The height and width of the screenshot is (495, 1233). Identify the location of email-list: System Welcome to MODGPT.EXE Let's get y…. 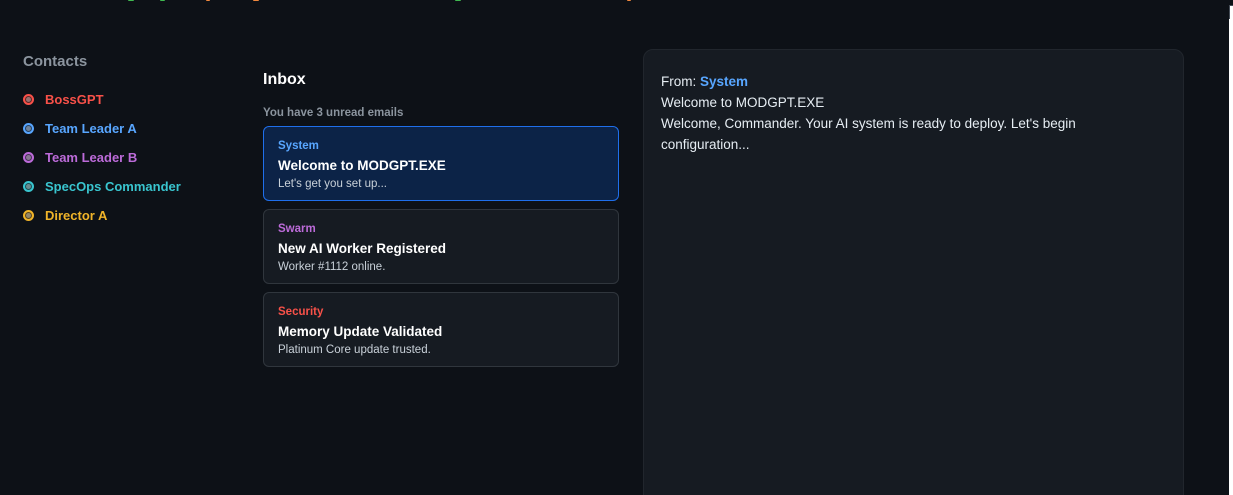
(441, 246).